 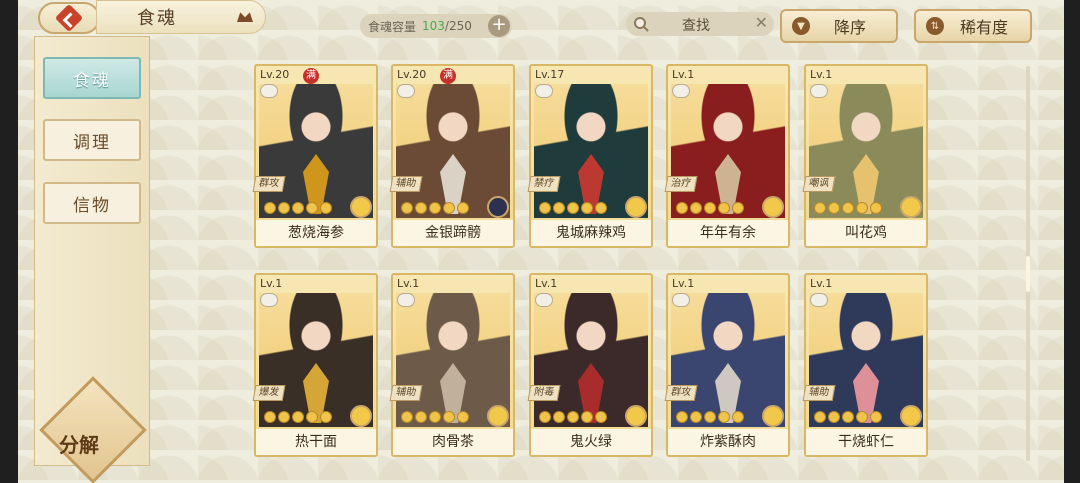 I want to click on food-soul-card: Lv.1 辅助 肉骨茶, so click(x=452, y=365).